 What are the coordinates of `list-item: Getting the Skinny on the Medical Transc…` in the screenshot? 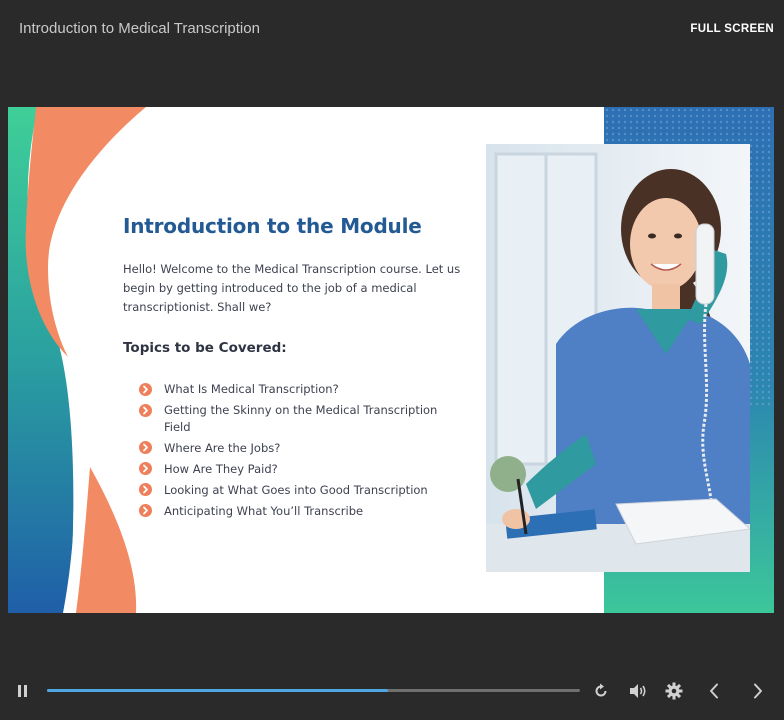 It's located at (294, 418).